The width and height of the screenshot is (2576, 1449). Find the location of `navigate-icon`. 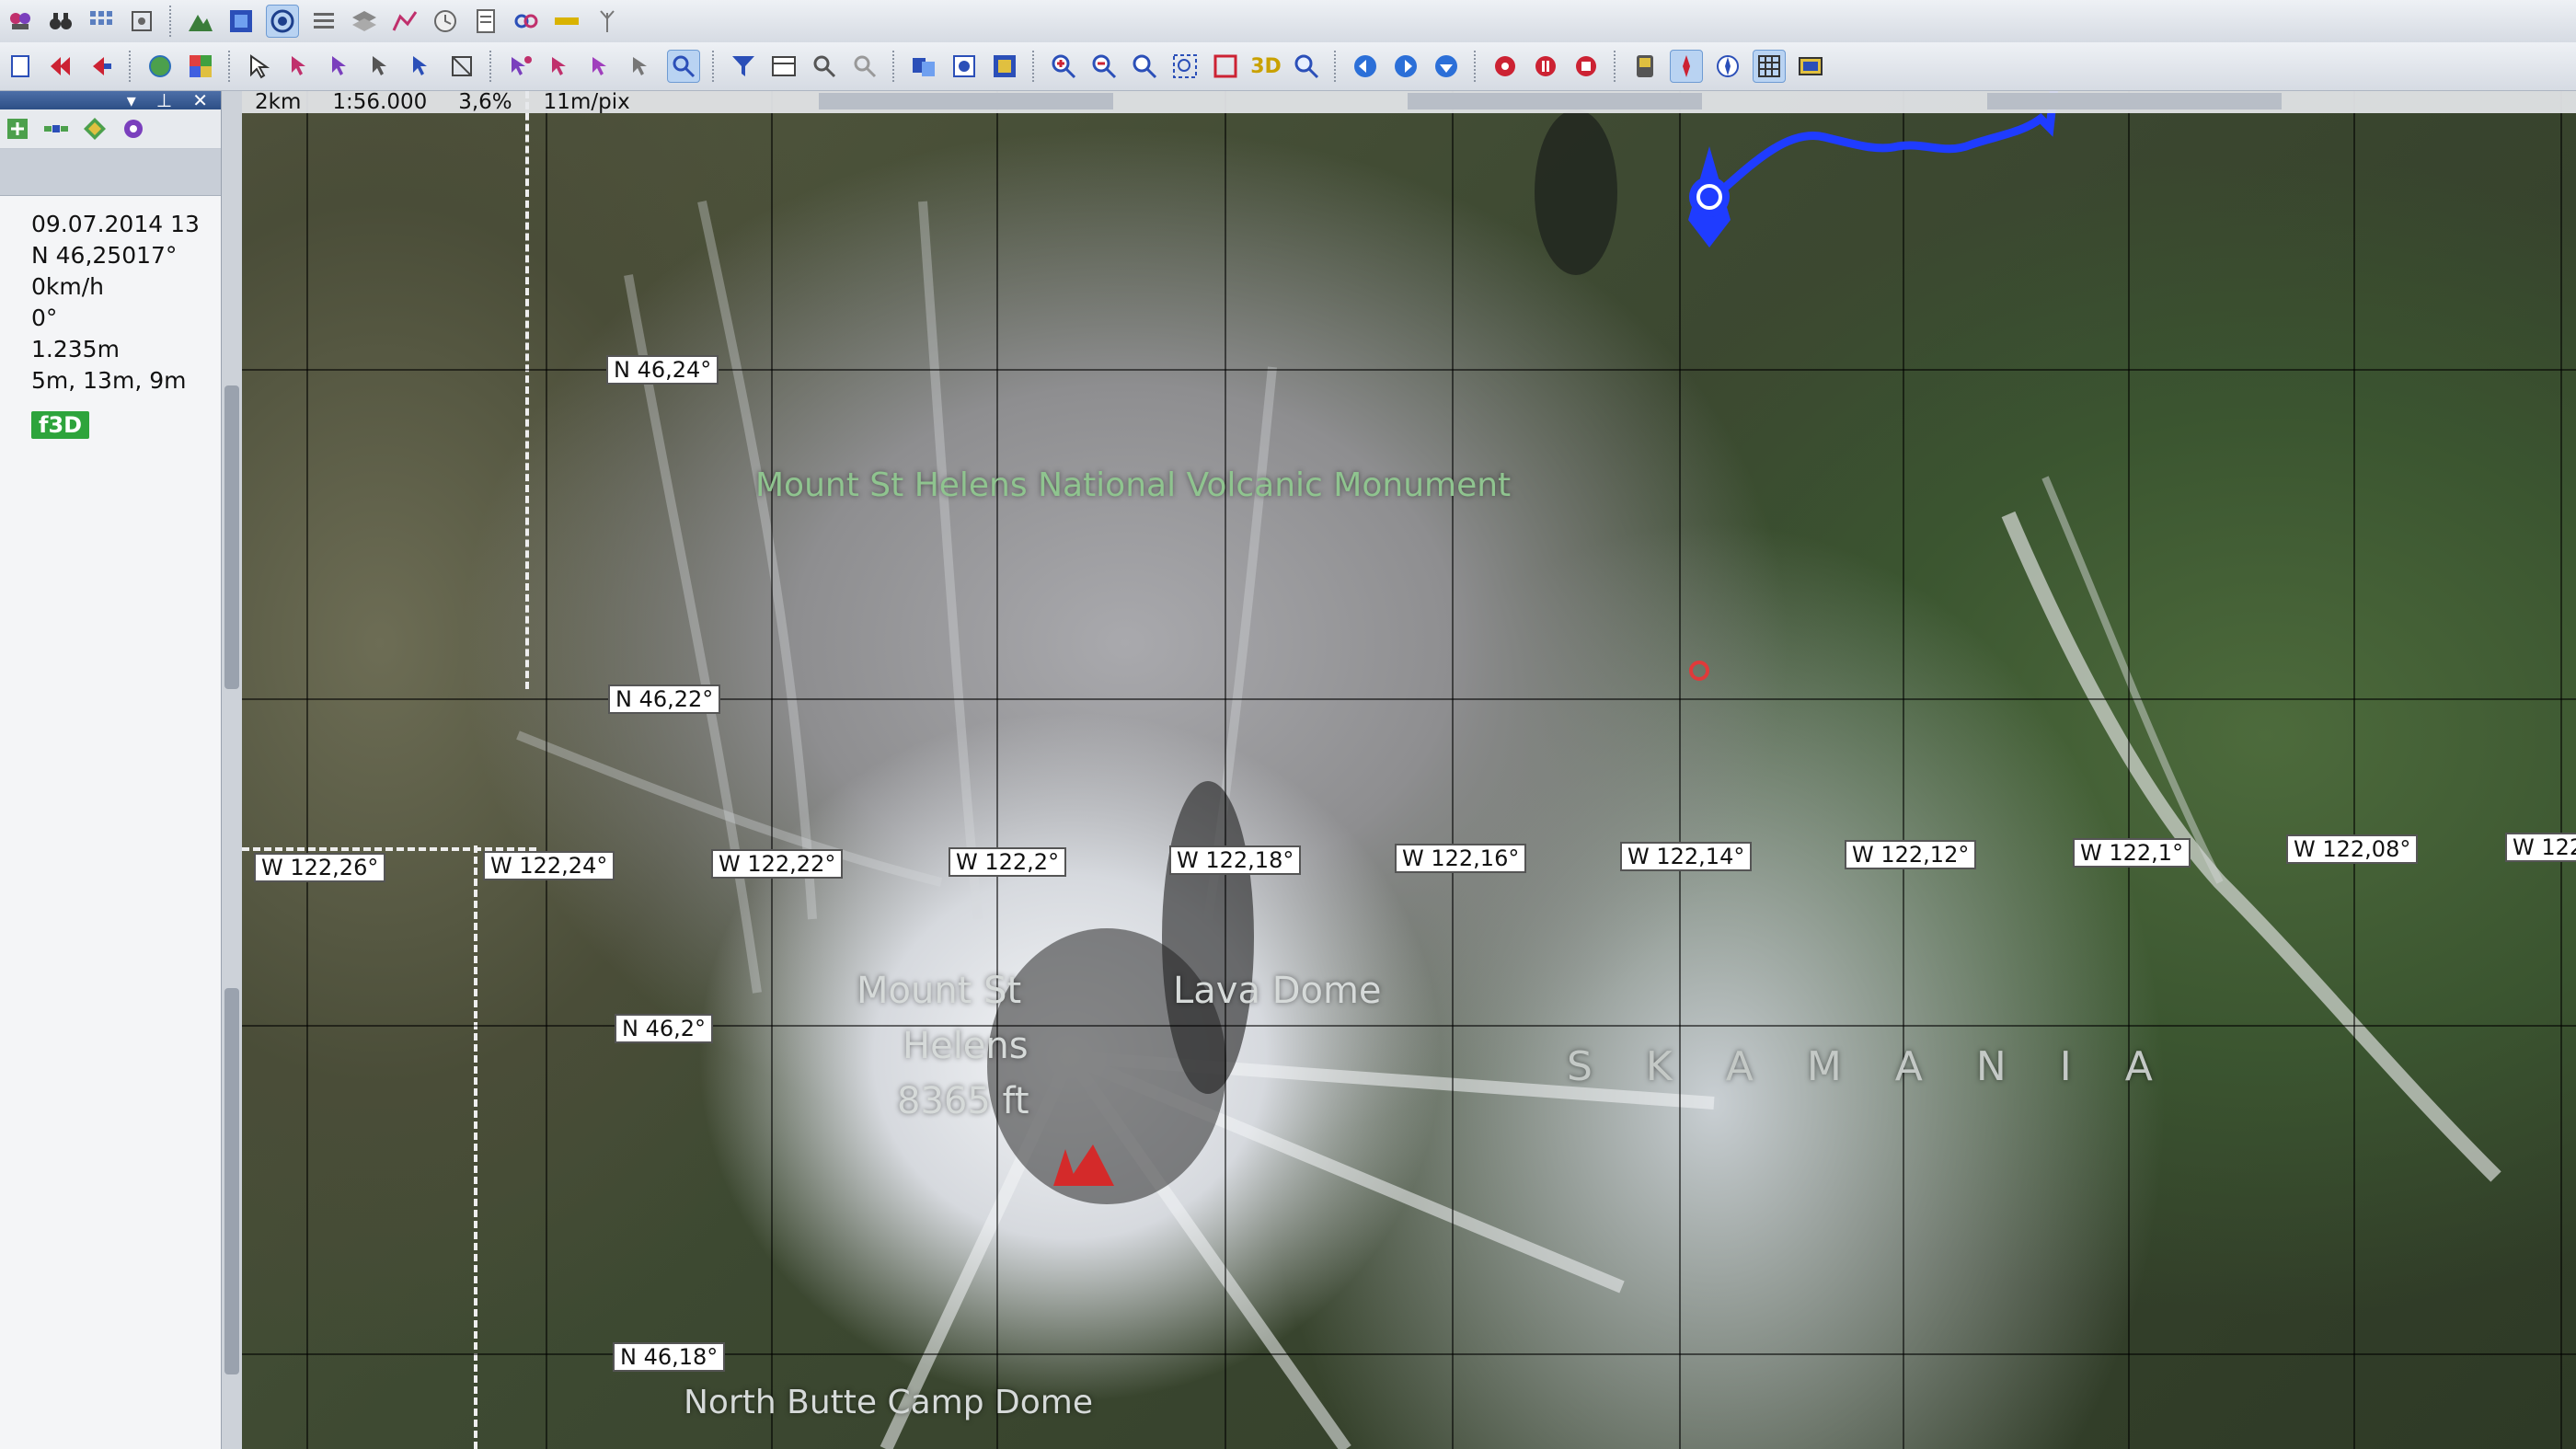

navigate-icon is located at coordinates (95, 129).